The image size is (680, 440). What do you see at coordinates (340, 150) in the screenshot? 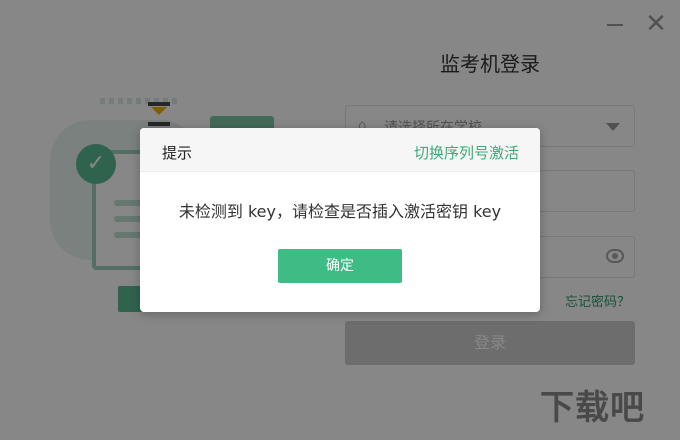
I see `dialog-header: 提示 切换序列号激活` at bounding box center [340, 150].